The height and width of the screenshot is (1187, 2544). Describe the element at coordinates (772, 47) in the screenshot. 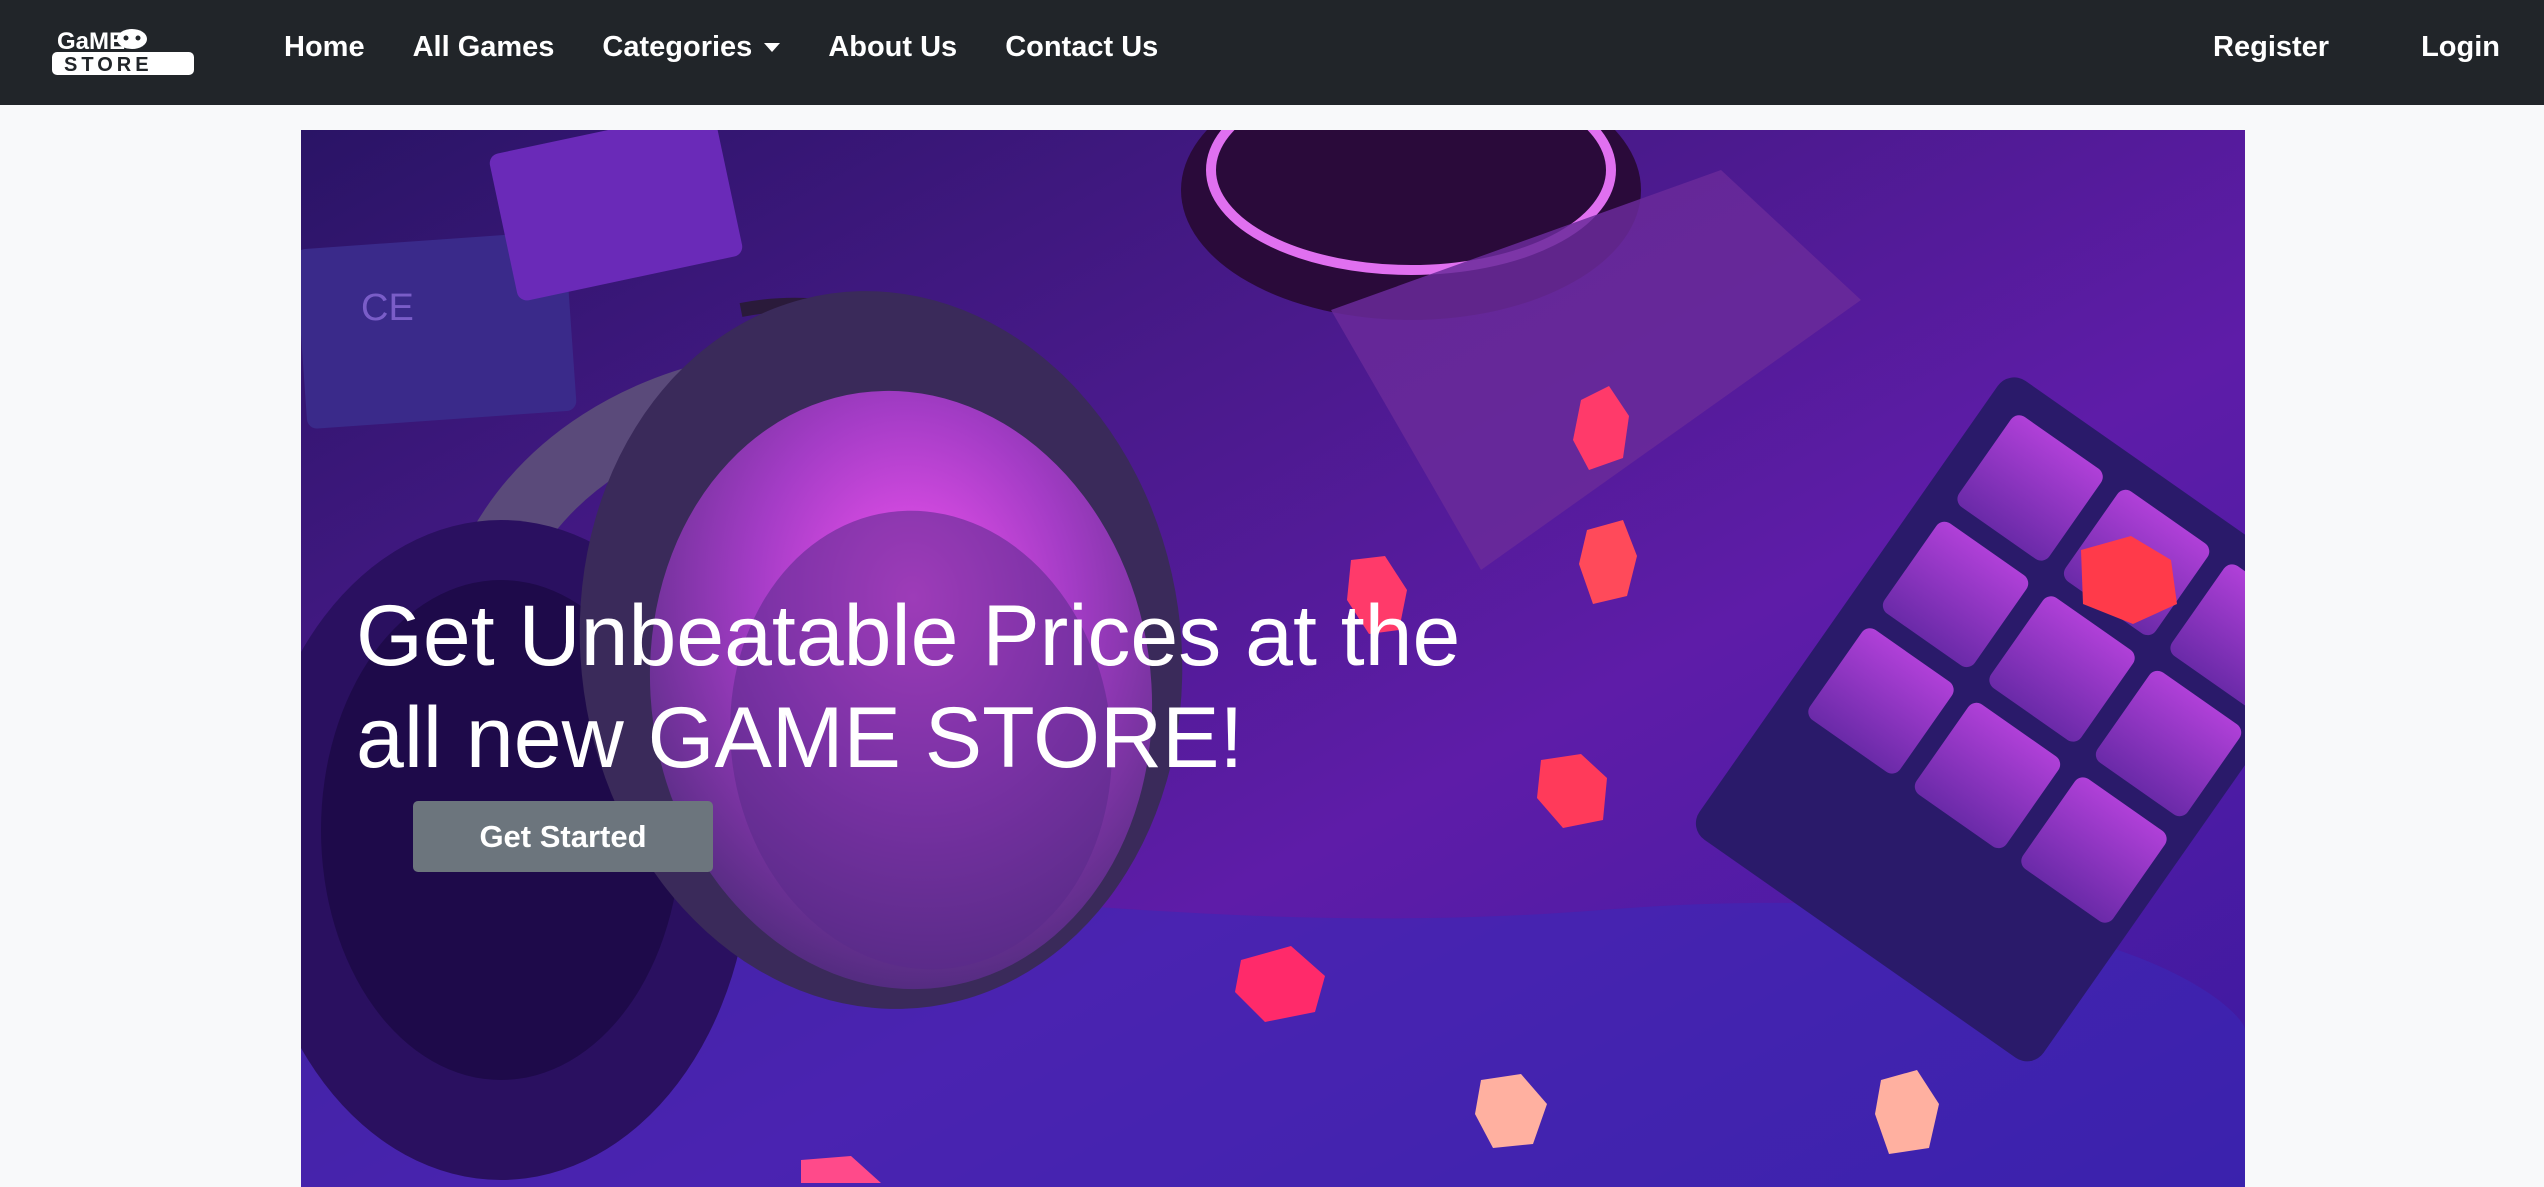

I see `caret-down-icon` at that location.